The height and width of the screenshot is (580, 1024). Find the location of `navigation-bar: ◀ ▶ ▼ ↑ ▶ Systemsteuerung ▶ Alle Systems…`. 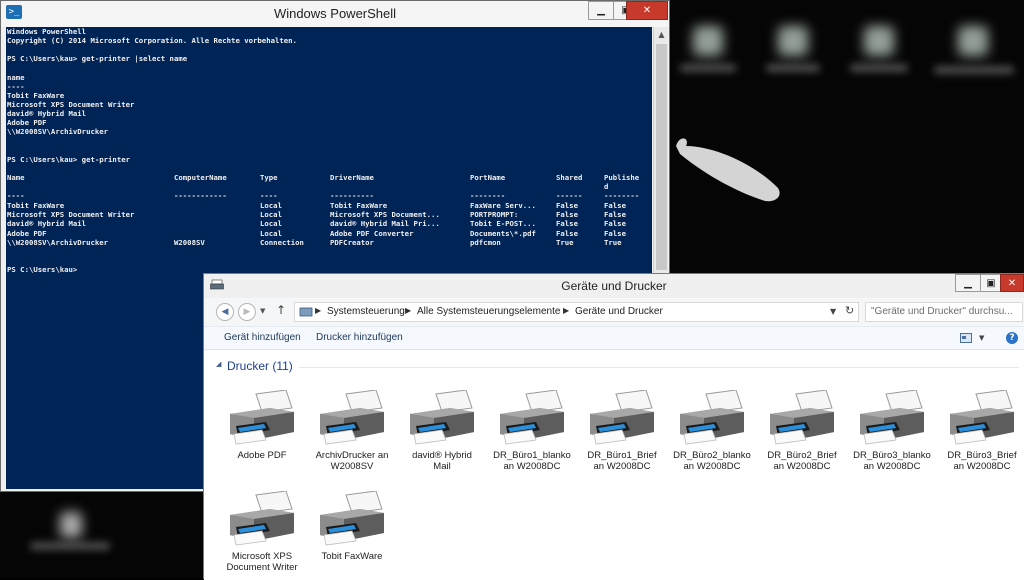

navigation-bar: ◀ ▶ ▼ ↑ ▶ Systemsteuerung ▶ Alle Systems… is located at coordinates (614, 312).